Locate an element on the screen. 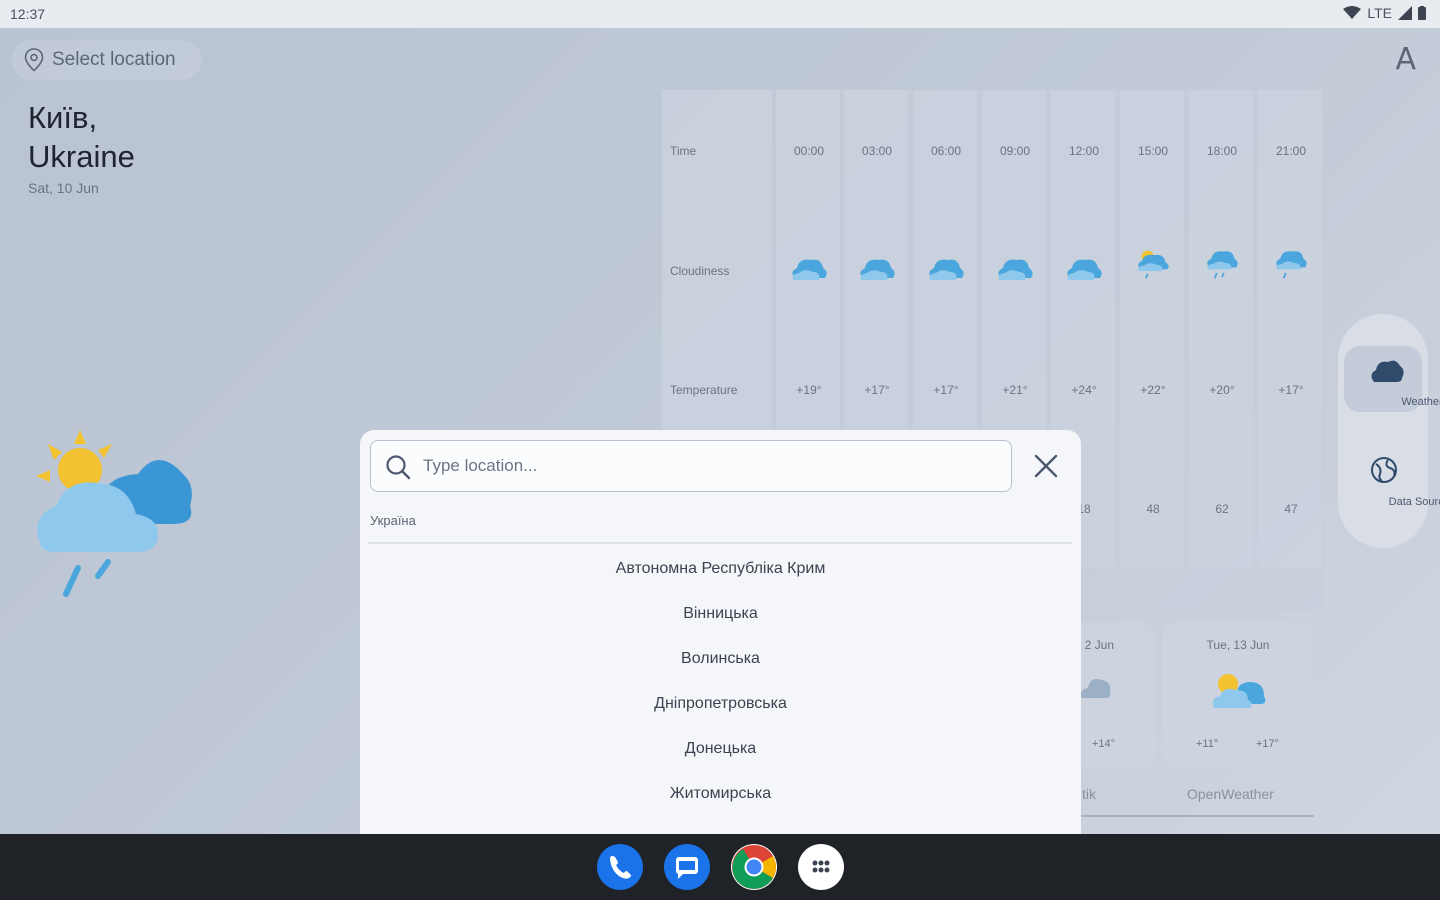  list-item: Житомирська is located at coordinates (720, 793).